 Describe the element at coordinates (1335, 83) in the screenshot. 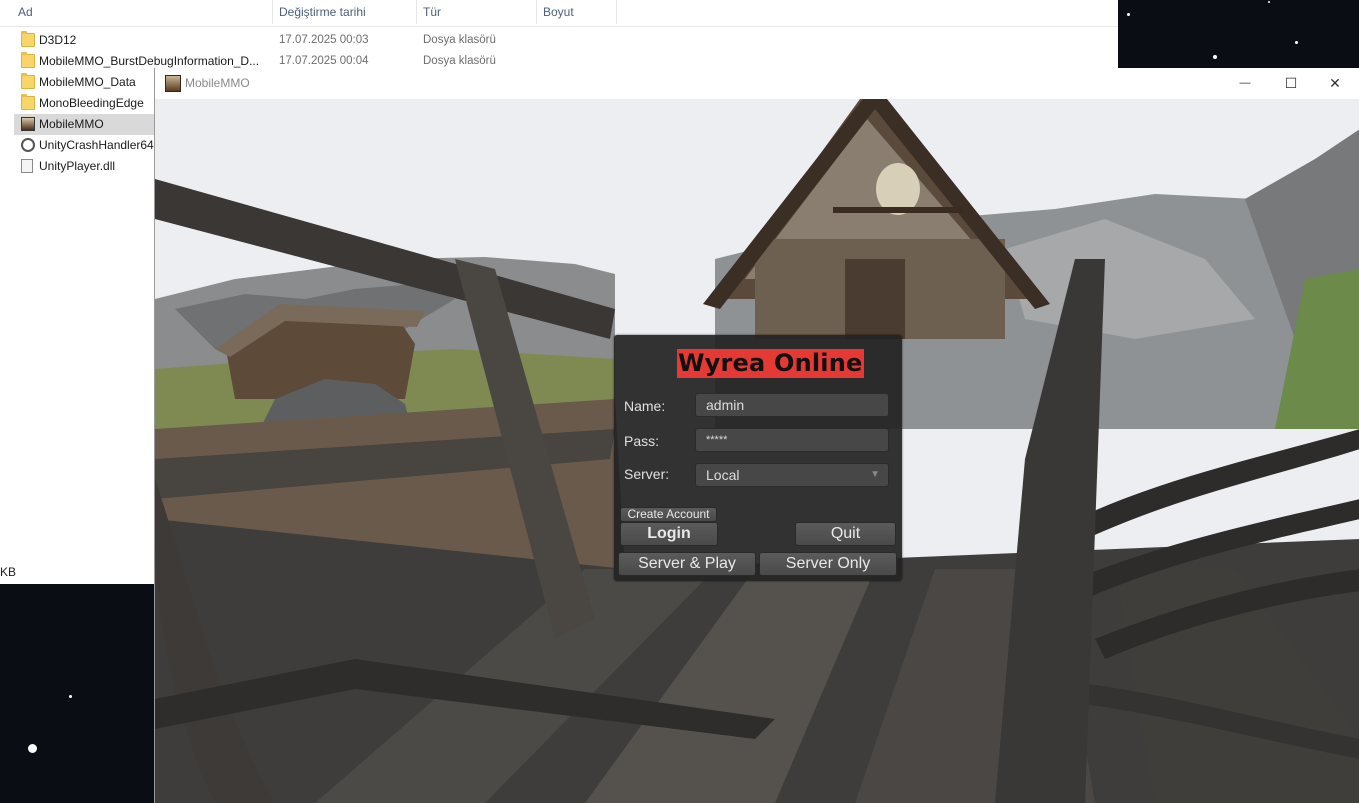

I see `close-button: ✕` at that location.